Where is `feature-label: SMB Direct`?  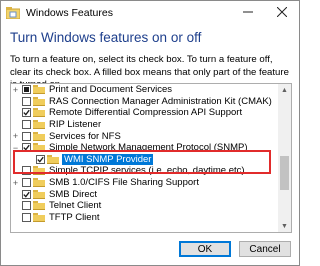
feature-label: SMB Direct is located at coordinates (73, 194).